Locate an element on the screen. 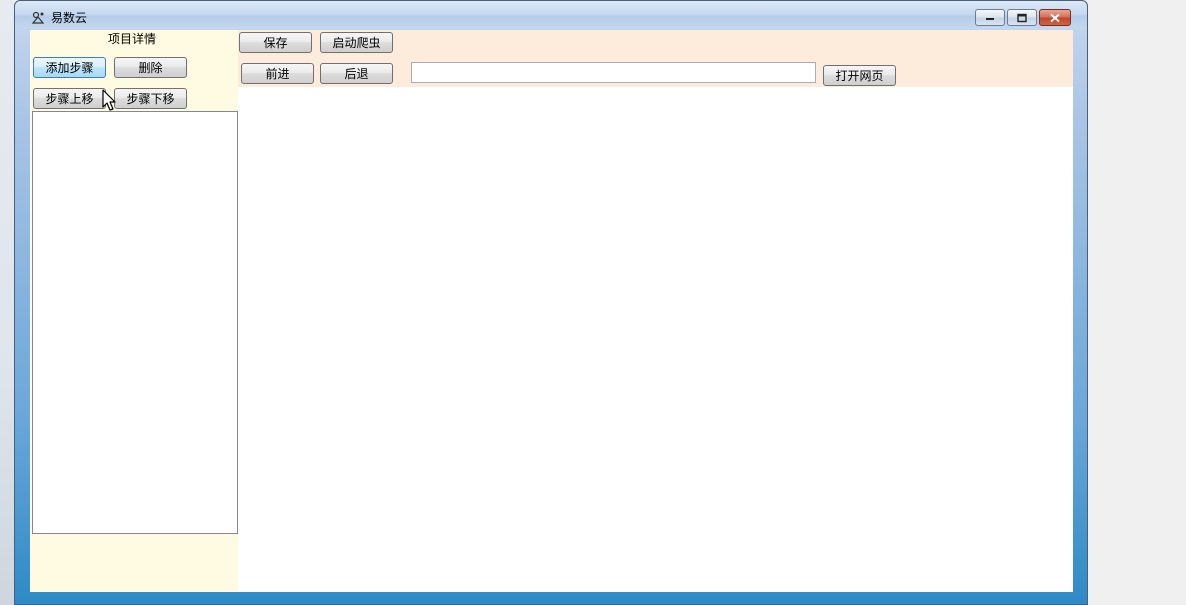 This screenshot has width=1186, height=605. title-bar: 易数云 is located at coordinates (551, 15).